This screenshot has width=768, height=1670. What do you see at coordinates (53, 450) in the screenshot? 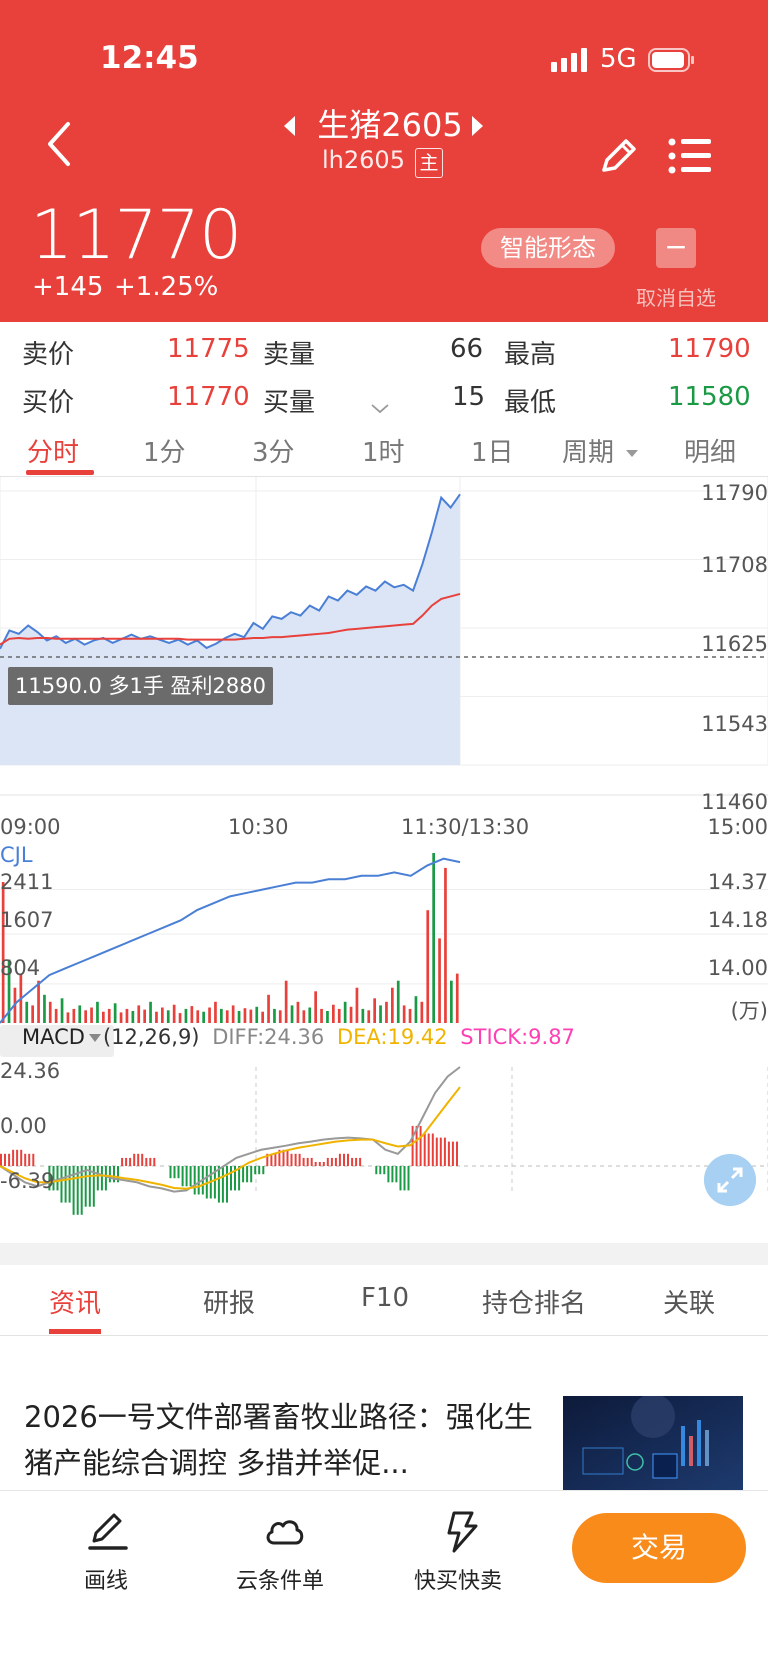
I see `tab-timeshare: 分时` at bounding box center [53, 450].